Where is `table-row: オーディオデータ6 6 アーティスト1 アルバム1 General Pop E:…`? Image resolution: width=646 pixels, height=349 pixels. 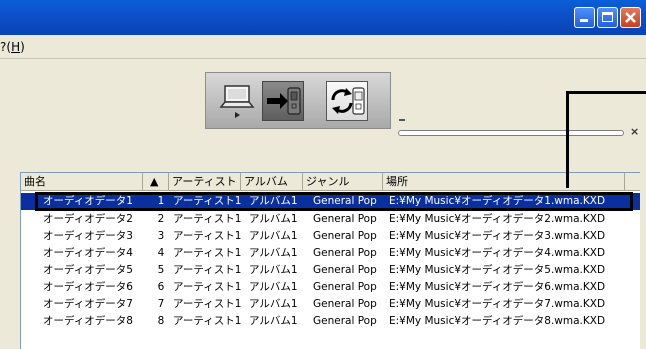 table-row: オーディオデータ6 6 アーティスト1 アルバム1 General Pop E:… is located at coordinates (330, 287).